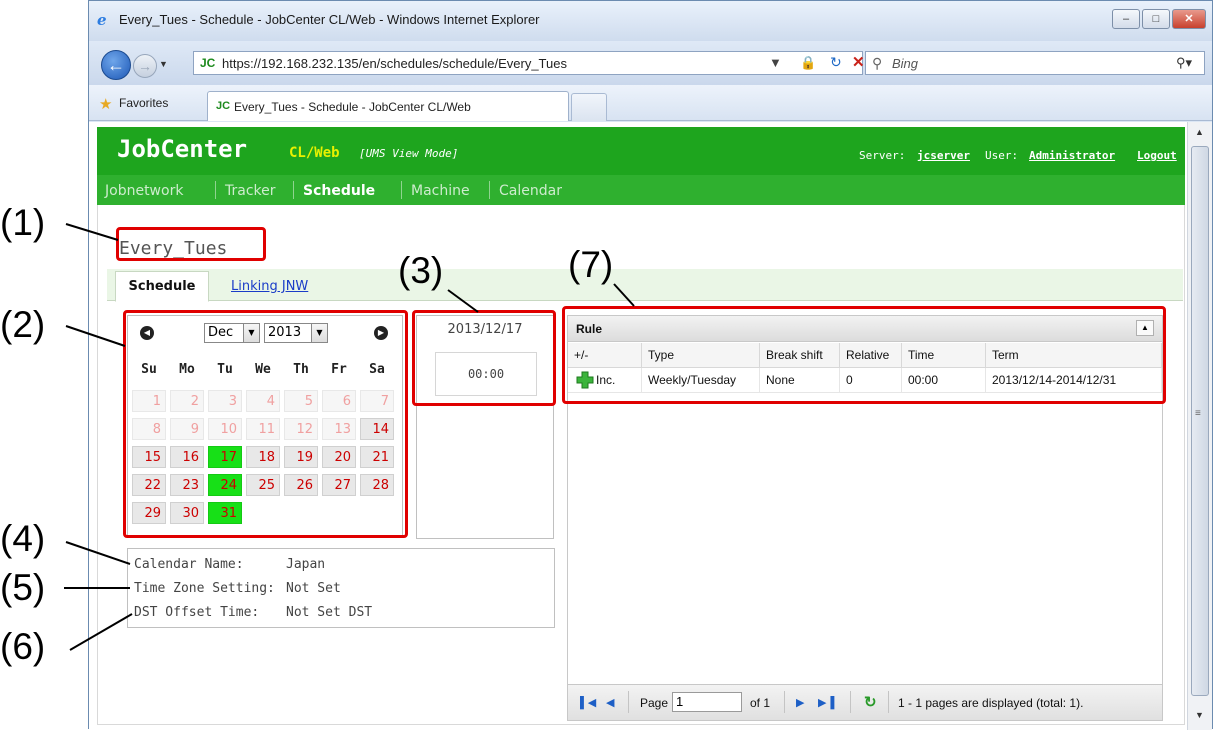 The width and height of the screenshot is (1218, 730). What do you see at coordinates (23, 324) in the screenshot?
I see `annotation-label: (2)` at bounding box center [23, 324].